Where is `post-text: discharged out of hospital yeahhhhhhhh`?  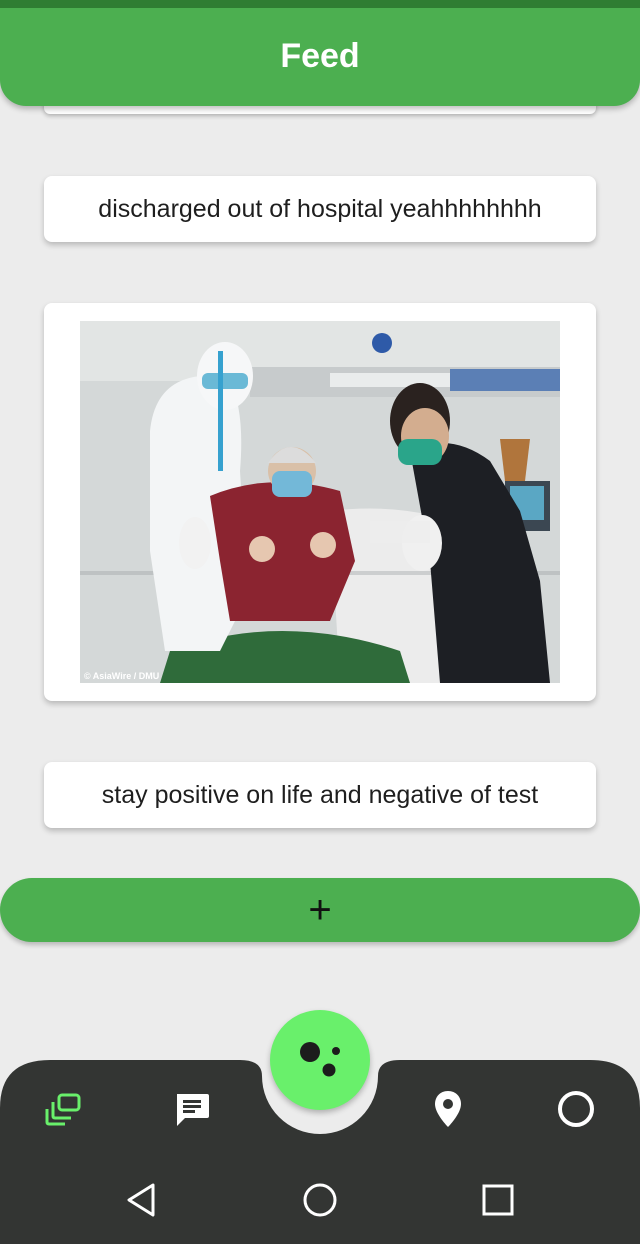
post-text: discharged out of hospital yeahhhhhhhh is located at coordinates (320, 208).